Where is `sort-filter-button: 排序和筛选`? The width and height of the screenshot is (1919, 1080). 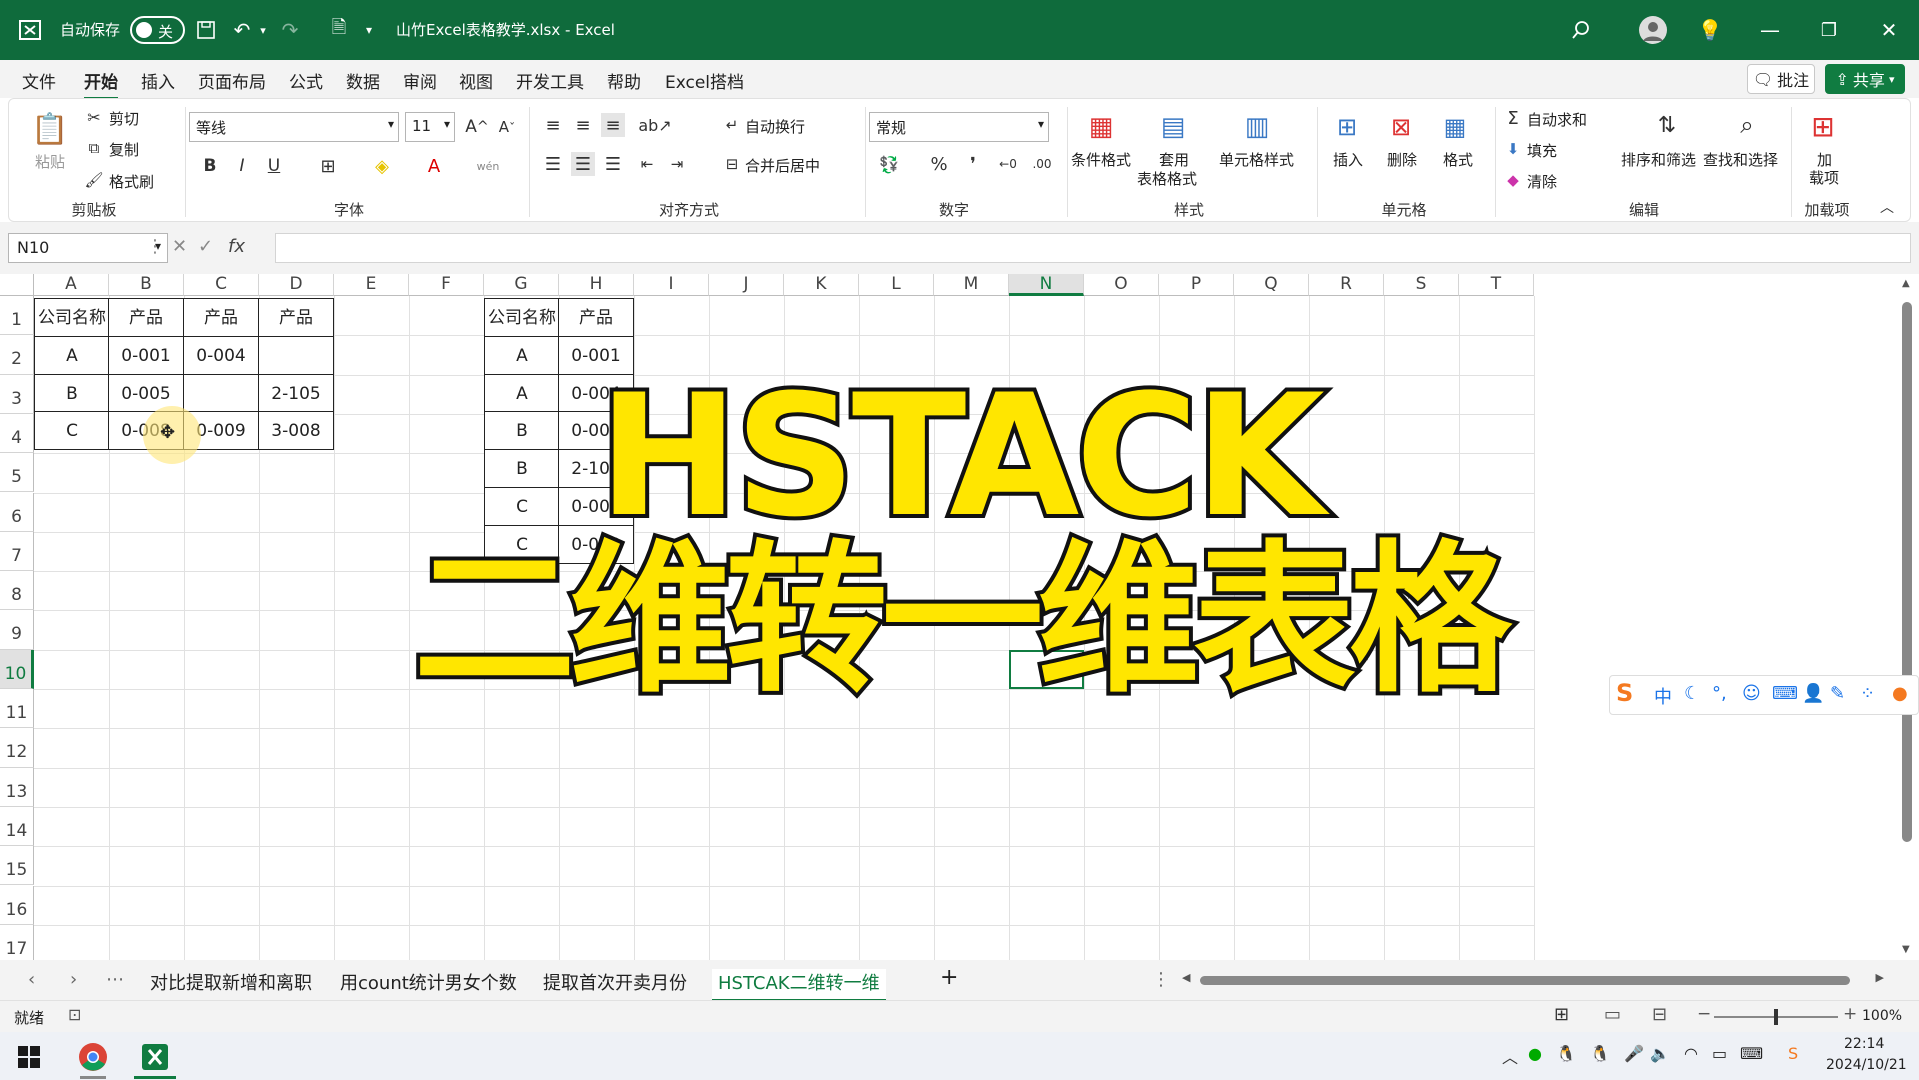
sort-filter-button: 排序和筛选 is located at coordinates (1658, 159).